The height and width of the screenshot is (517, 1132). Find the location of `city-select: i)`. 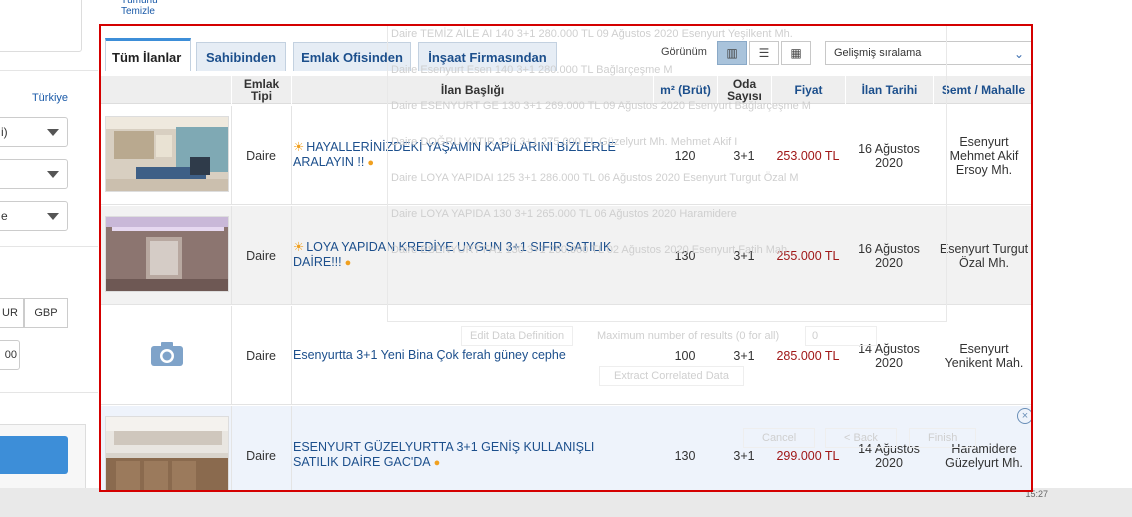

city-select: i) is located at coordinates (34, 132).